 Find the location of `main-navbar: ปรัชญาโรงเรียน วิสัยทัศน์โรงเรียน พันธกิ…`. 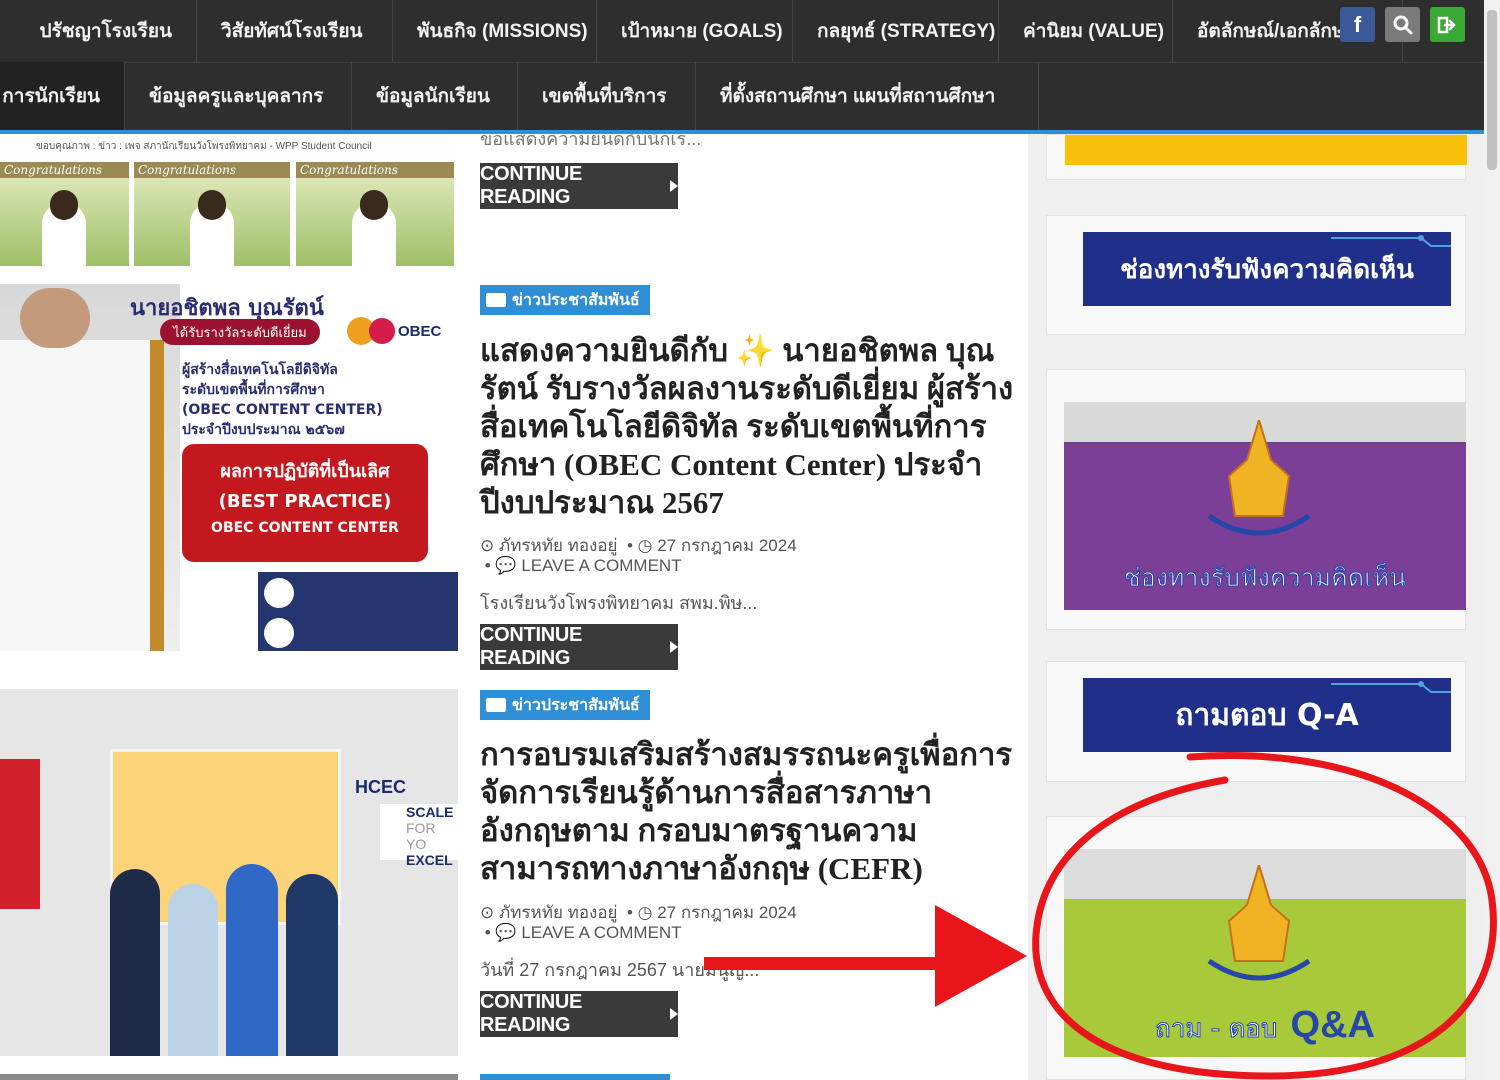

main-navbar: ปรัชญาโรงเรียน วิสัยทัศน์โรงเรียน พันธกิ… is located at coordinates (742, 67).